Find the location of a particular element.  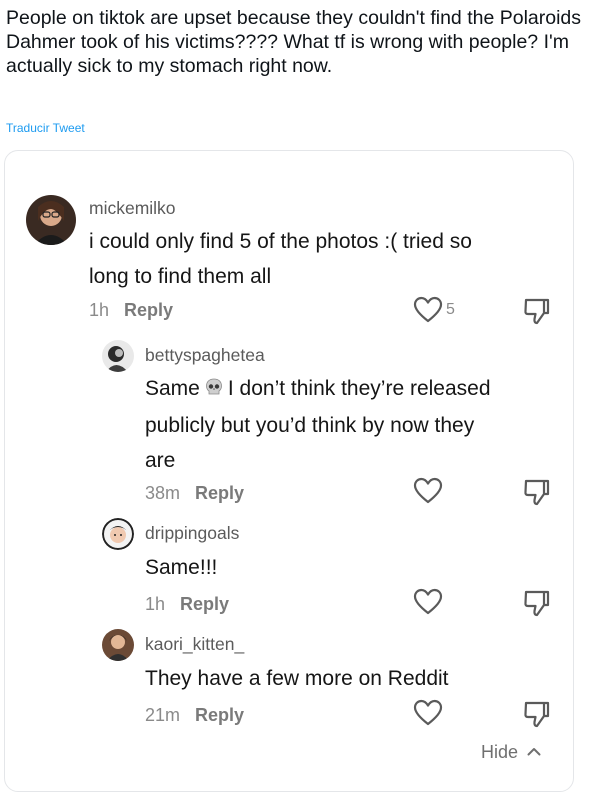

comment-meta: 1h Reply is located at coordinates (131, 310).